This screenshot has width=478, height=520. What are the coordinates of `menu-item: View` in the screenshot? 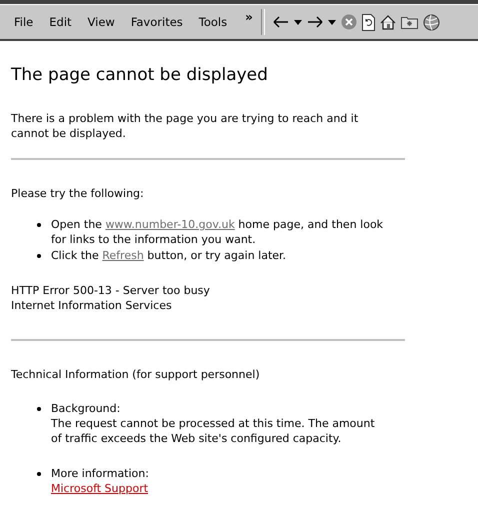 It's located at (101, 22).